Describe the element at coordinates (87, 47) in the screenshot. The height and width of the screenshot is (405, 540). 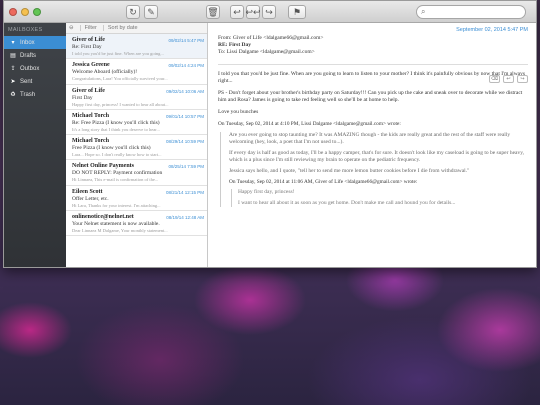
I see `item-subject: Re: First Day` at that location.